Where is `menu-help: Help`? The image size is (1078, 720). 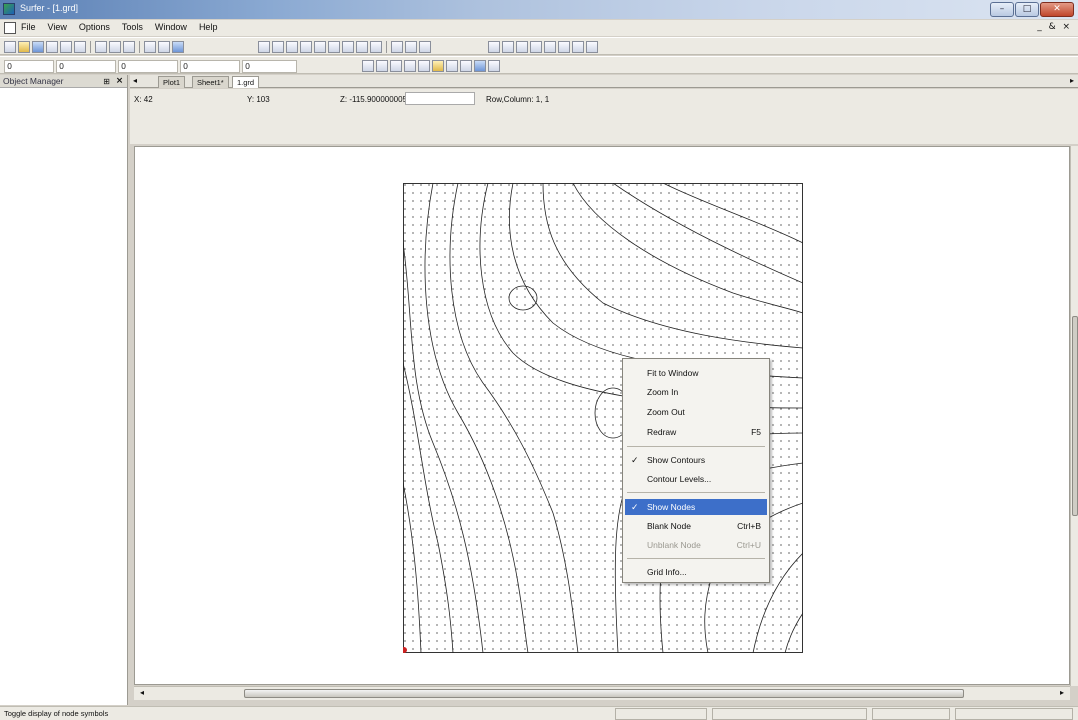 menu-help: Help is located at coordinates (208, 27).